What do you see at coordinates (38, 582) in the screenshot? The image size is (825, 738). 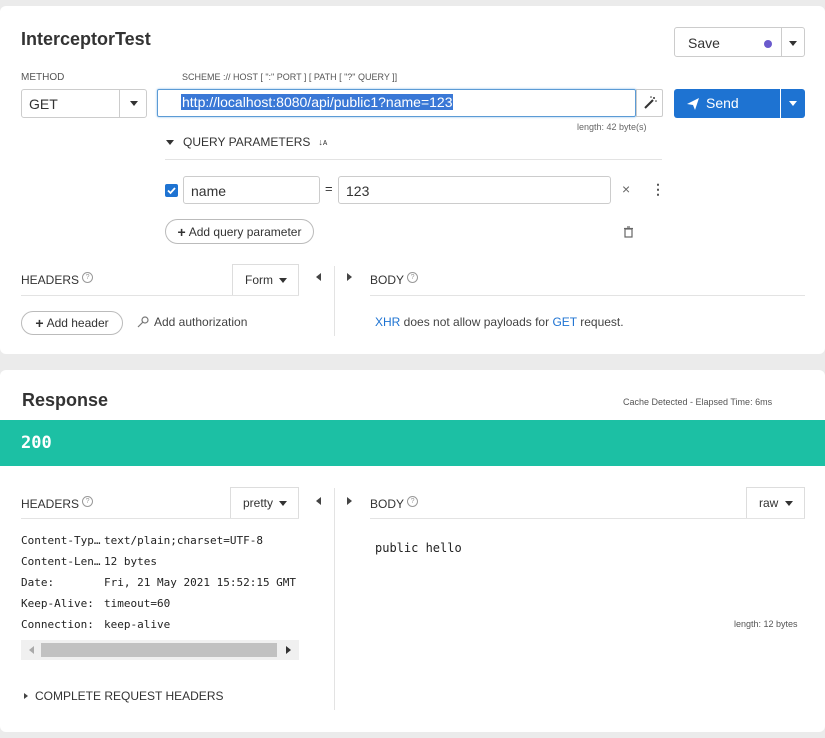 I see `header-key: Date:` at bounding box center [38, 582].